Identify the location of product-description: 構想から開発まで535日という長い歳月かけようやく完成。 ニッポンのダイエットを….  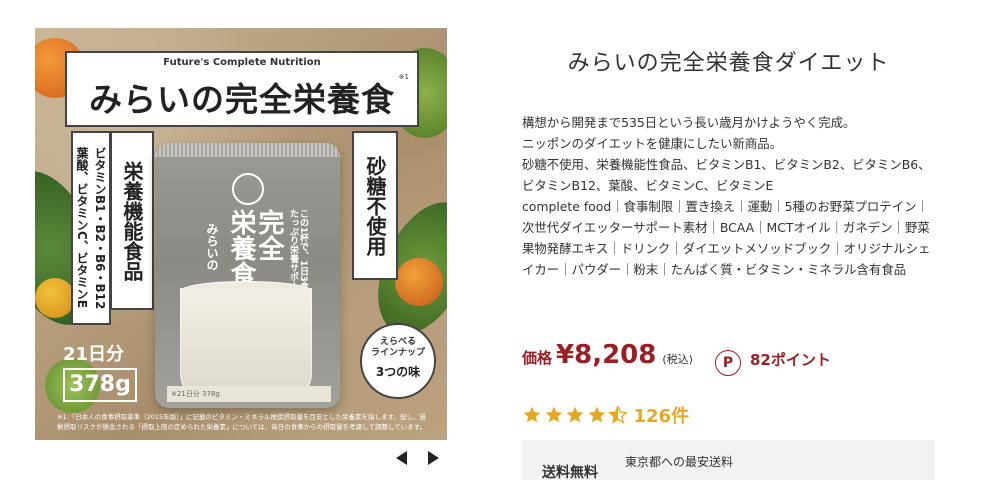
(729, 196).